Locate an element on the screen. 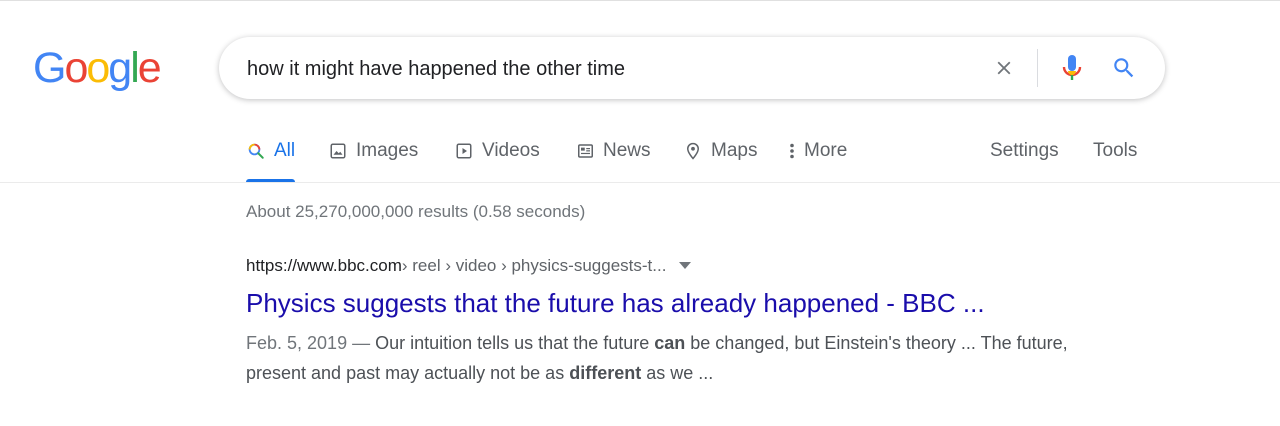  search-box-divider is located at coordinates (1037, 68).